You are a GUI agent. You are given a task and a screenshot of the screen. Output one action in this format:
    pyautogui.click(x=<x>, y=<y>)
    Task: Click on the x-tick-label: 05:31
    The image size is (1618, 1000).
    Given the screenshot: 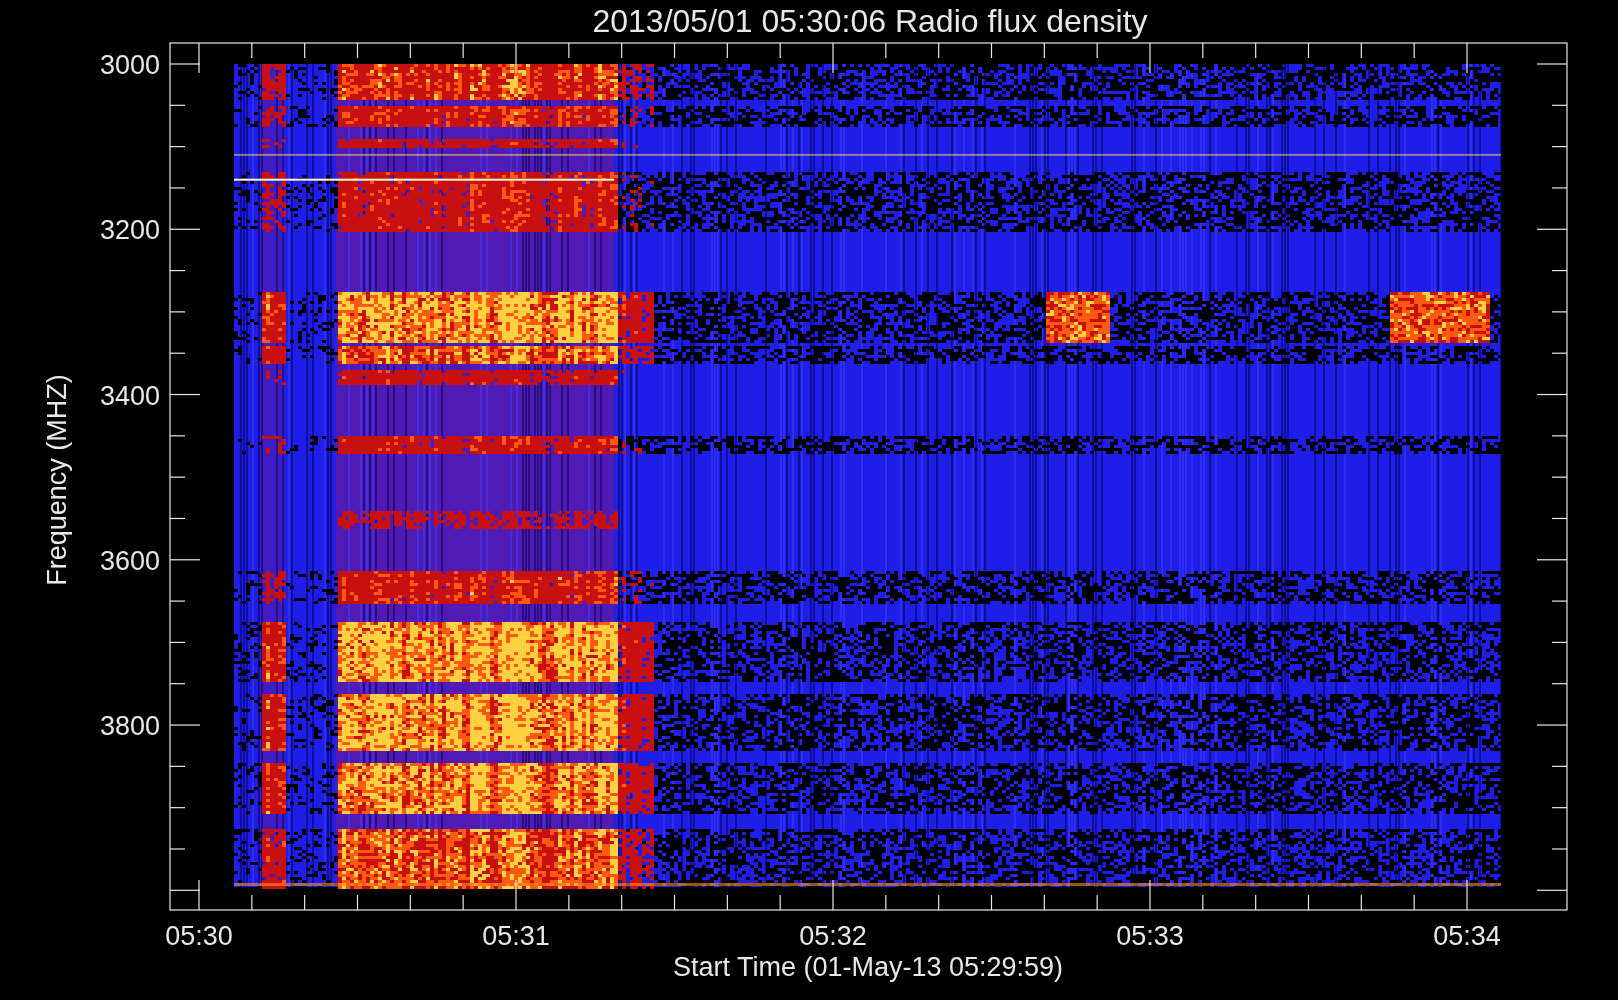 What is the action you would take?
    pyautogui.click(x=516, y=936)
    